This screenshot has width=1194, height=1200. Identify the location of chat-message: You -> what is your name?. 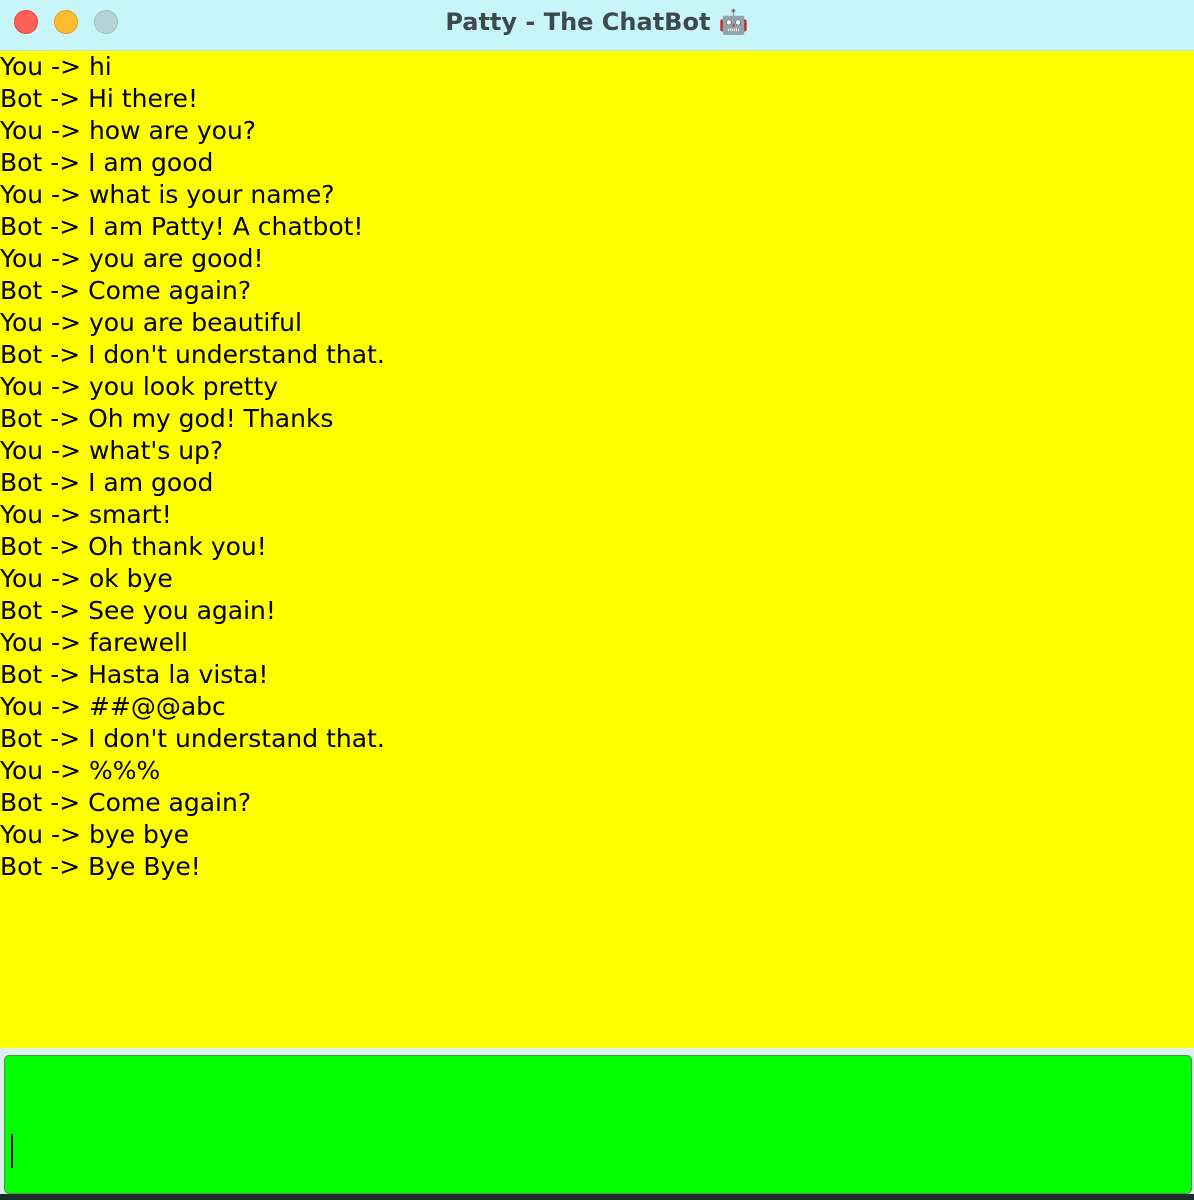
(167, 194).